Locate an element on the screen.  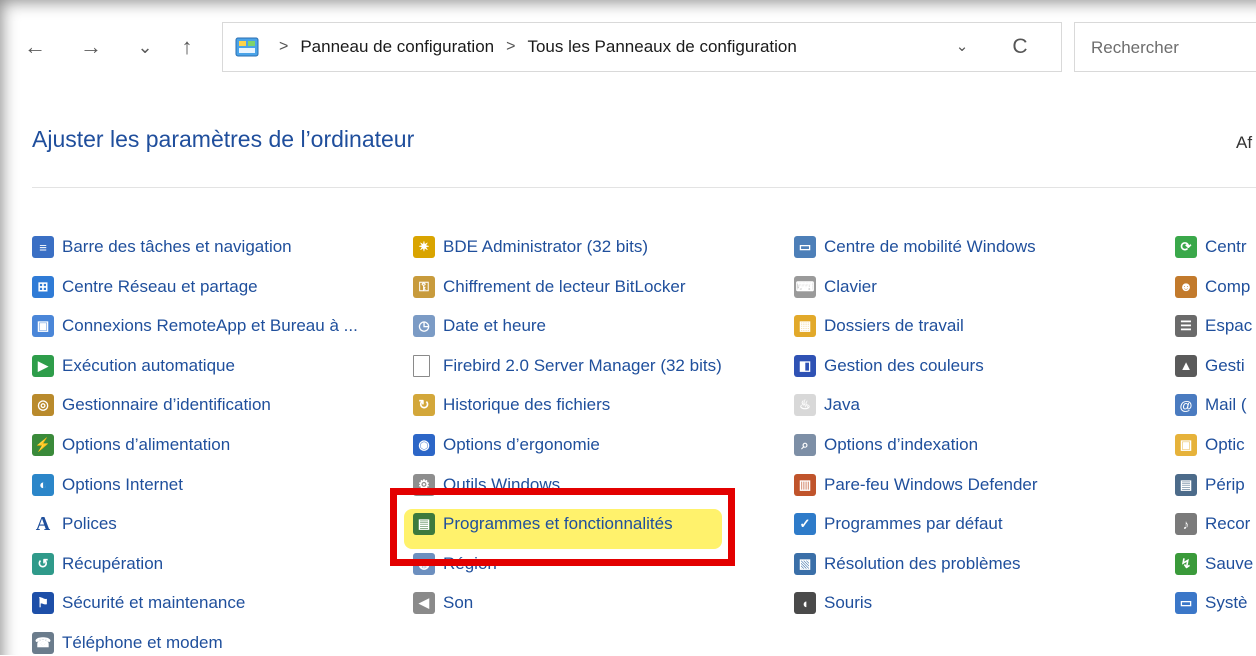
control-panel-item: ◷ Date et heure is located at coordinates (479, 326).